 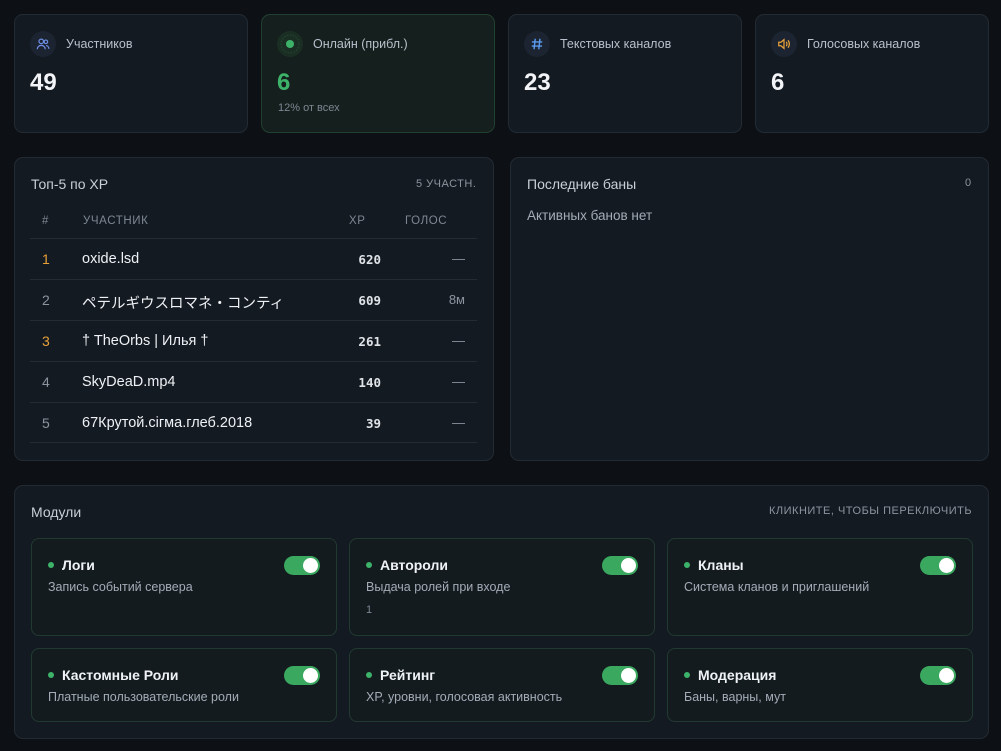 What do you see at coordinates (464, 697) in the screenshot?
I see `module-description: XP, уровни, голосовая активность` at bounding box center [464, 697].